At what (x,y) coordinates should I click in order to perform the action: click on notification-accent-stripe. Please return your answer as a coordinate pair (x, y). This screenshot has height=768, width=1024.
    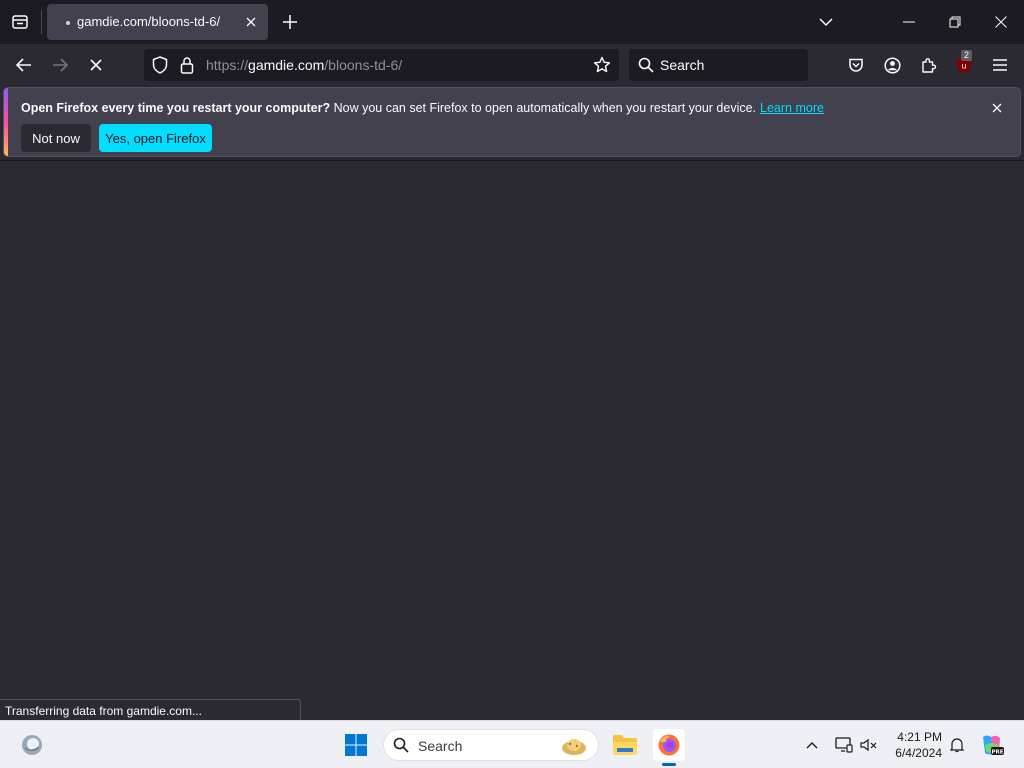
    Looking at the image, I should click on (6, 122).